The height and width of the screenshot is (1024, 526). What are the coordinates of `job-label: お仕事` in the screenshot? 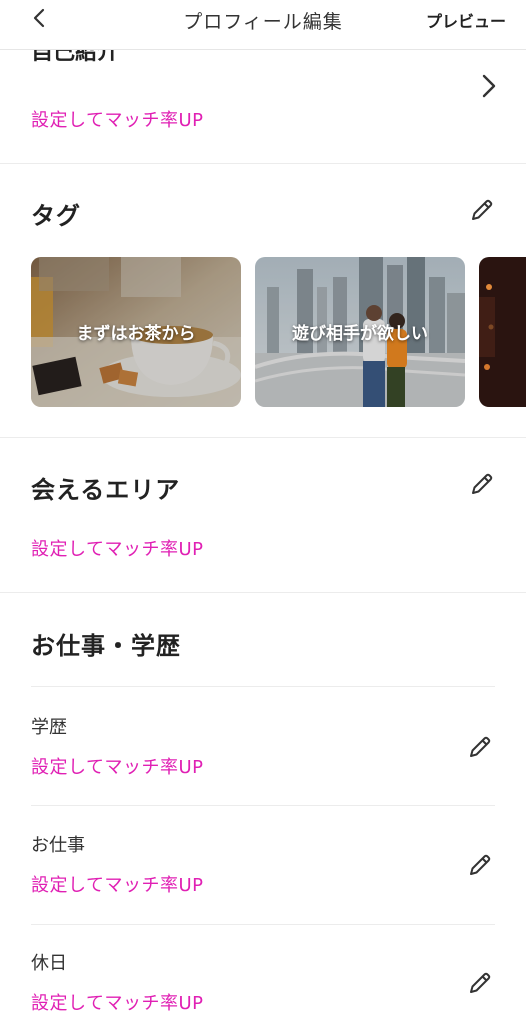 It's located at (58, 845).